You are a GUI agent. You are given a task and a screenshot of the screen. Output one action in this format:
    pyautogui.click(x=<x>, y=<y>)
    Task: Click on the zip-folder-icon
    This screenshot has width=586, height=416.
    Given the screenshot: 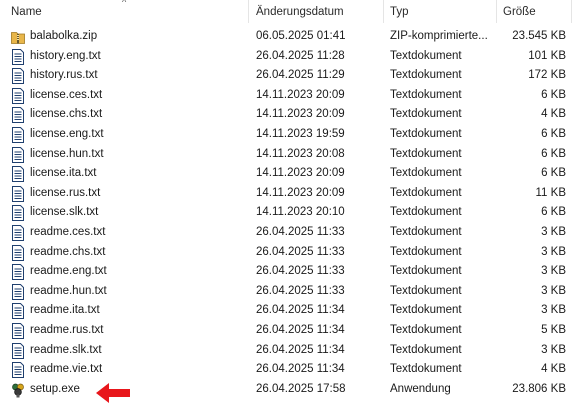 What is the action you would take?
    pyautogui.click(x=18, y=37)
    